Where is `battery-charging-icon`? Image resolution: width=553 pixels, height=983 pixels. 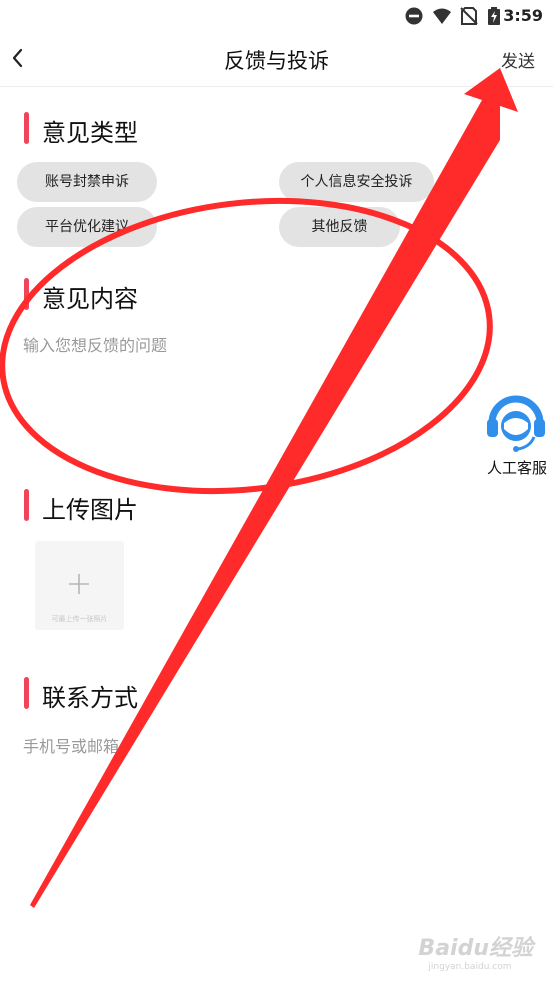 battery-charging-icon is located at coordinates (494, 16).